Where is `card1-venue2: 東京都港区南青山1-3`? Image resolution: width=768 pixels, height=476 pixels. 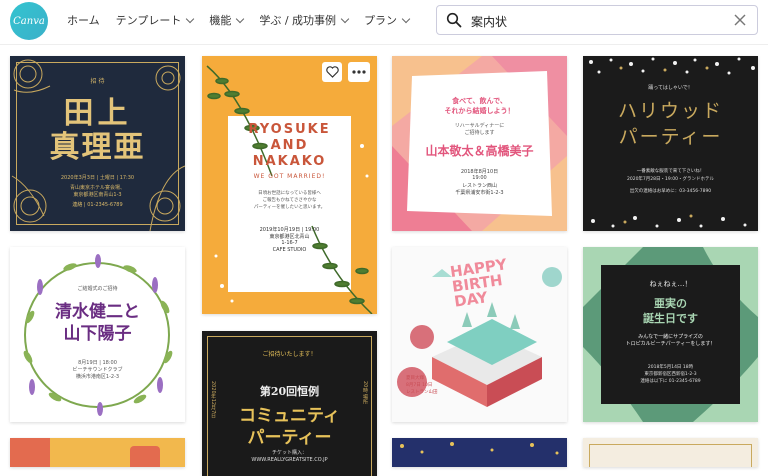
card1-venue2: 東京都港区南青山1-3 is located at coordinates (97, 195).